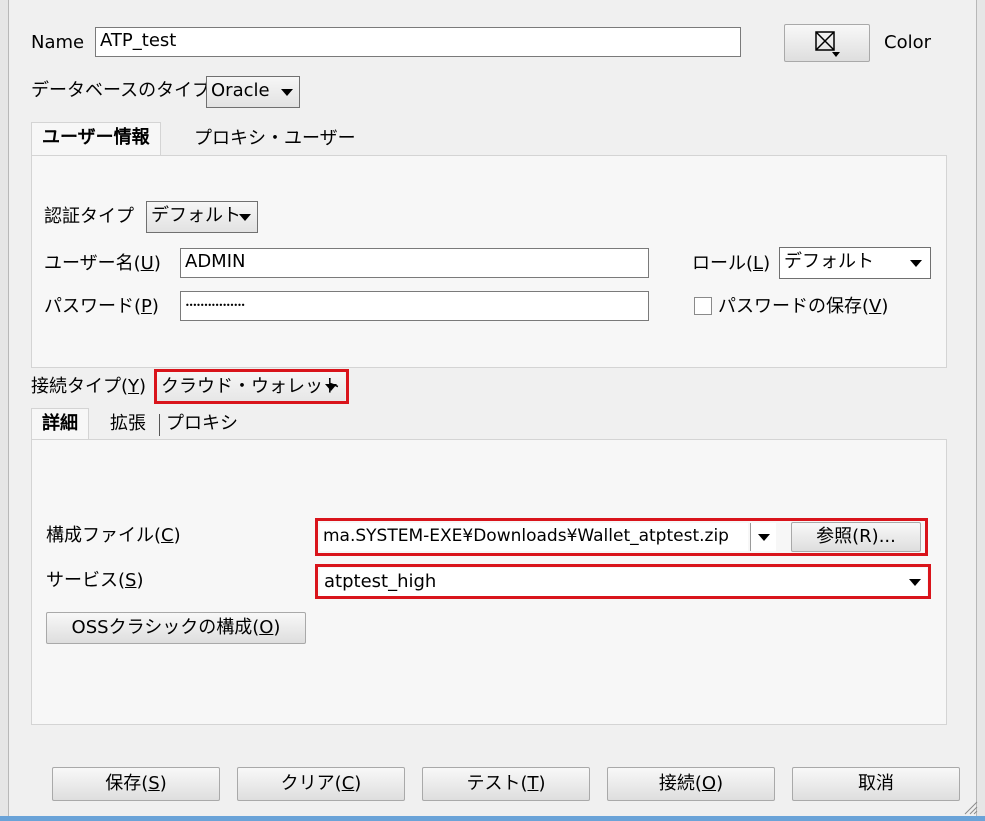 This screenshot has height=821, width=985. Describe the element at coordinates (176, 628) in the screenshot. I see `oss-classic-config-button: OSSクラシックの構成(O)` at that location.